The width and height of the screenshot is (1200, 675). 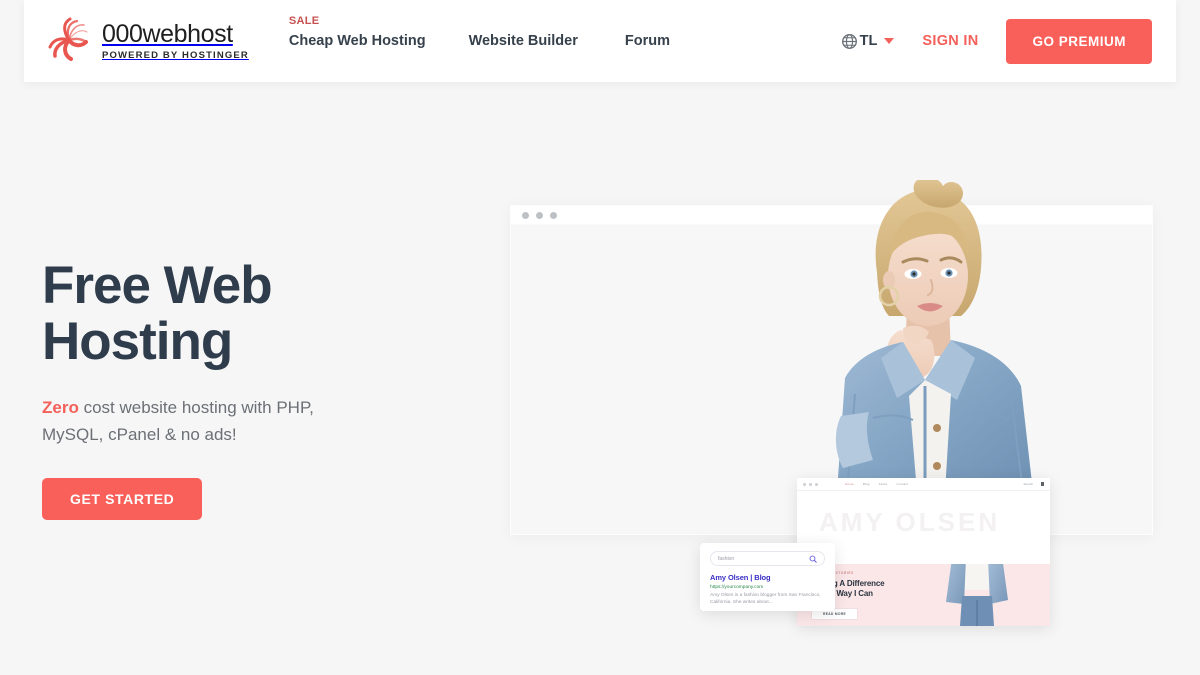 I want to click on get-started-button: GET STARTED, so click(x=122, y=499).